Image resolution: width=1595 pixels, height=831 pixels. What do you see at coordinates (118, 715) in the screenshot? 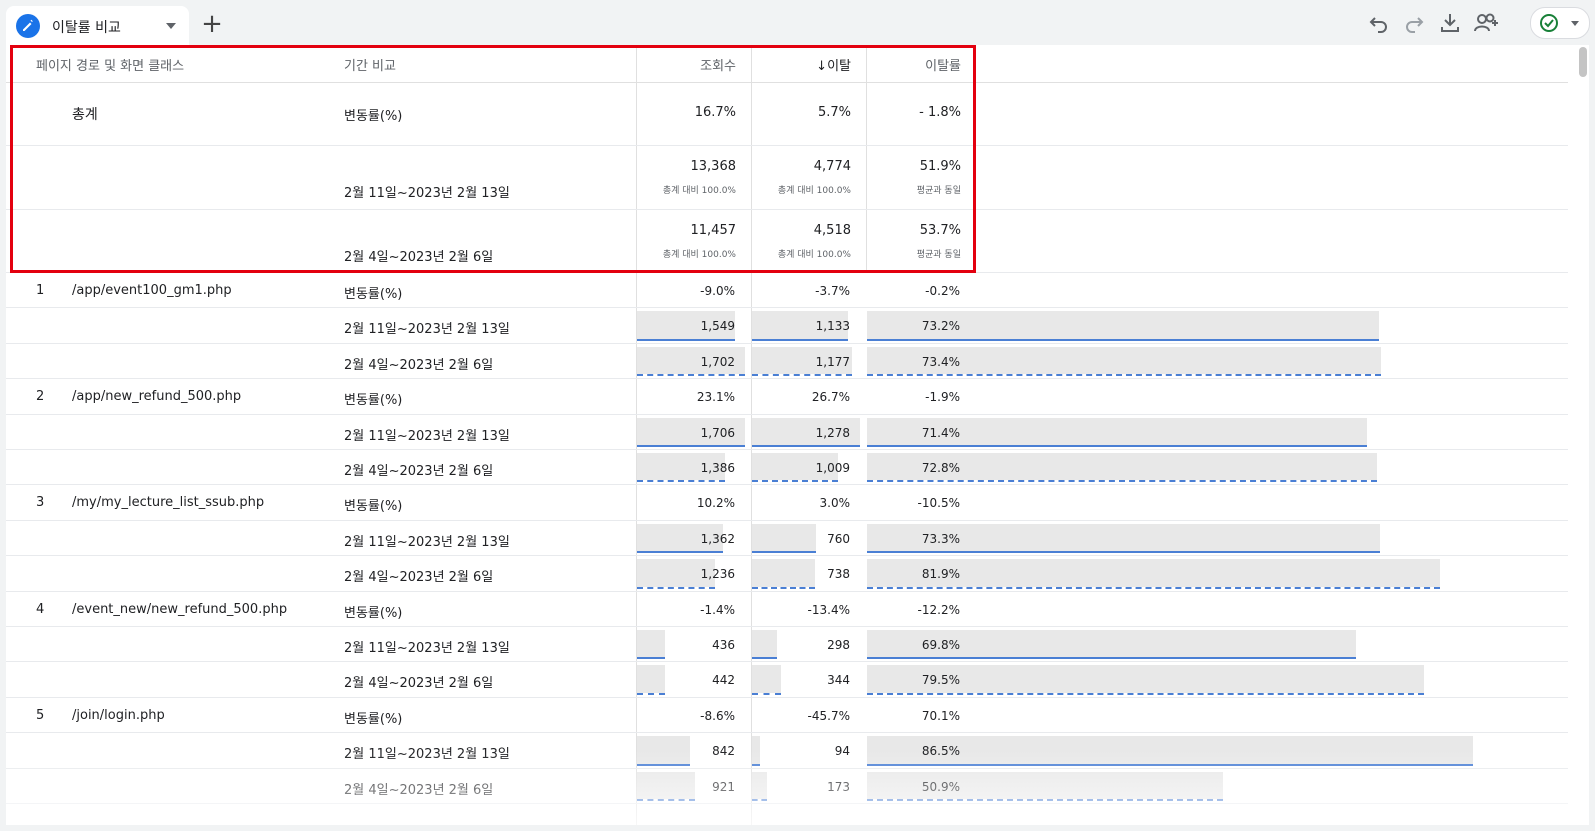
I see `page-path-link: /join/login.php` at bounding box center [118, 715].